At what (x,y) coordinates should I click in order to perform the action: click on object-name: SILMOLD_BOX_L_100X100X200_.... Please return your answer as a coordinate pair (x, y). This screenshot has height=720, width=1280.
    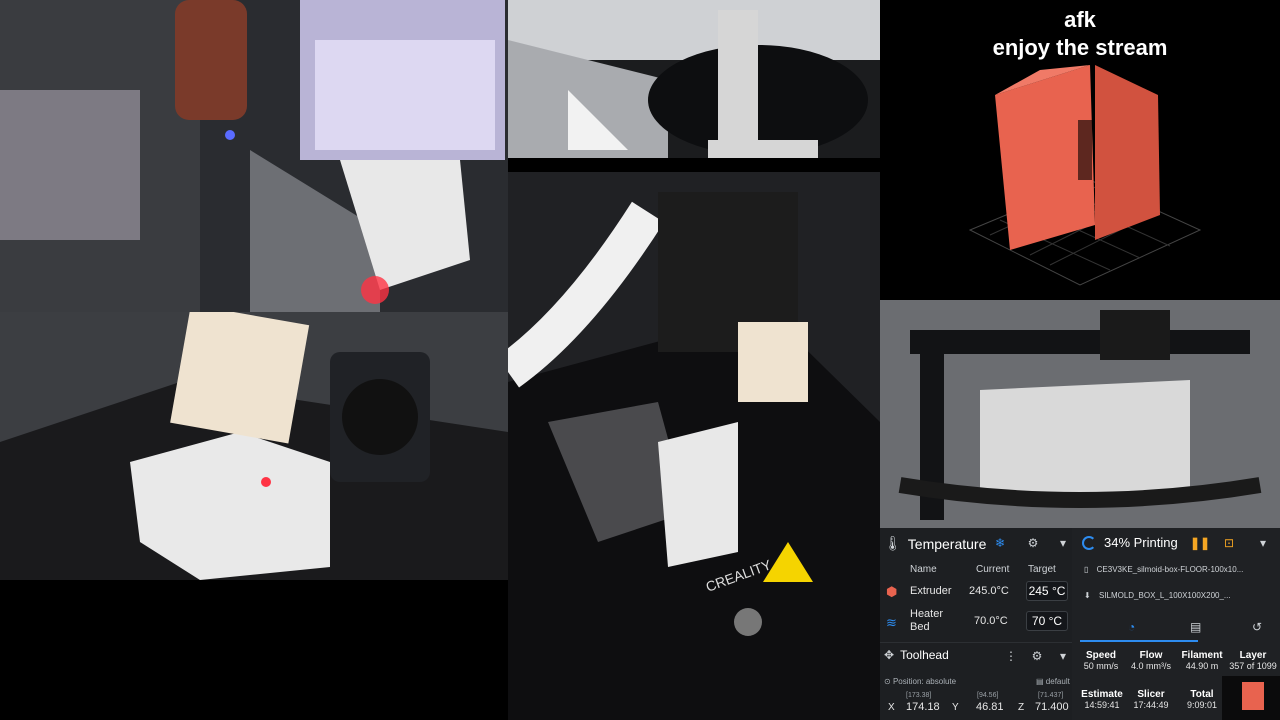
    Looking at the image, I should click on (1164, 595).